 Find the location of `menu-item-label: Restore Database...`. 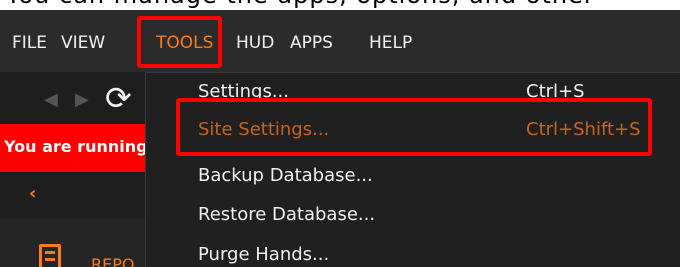

menu-item-label: Restore Database... is located at coordinates (287, 214).